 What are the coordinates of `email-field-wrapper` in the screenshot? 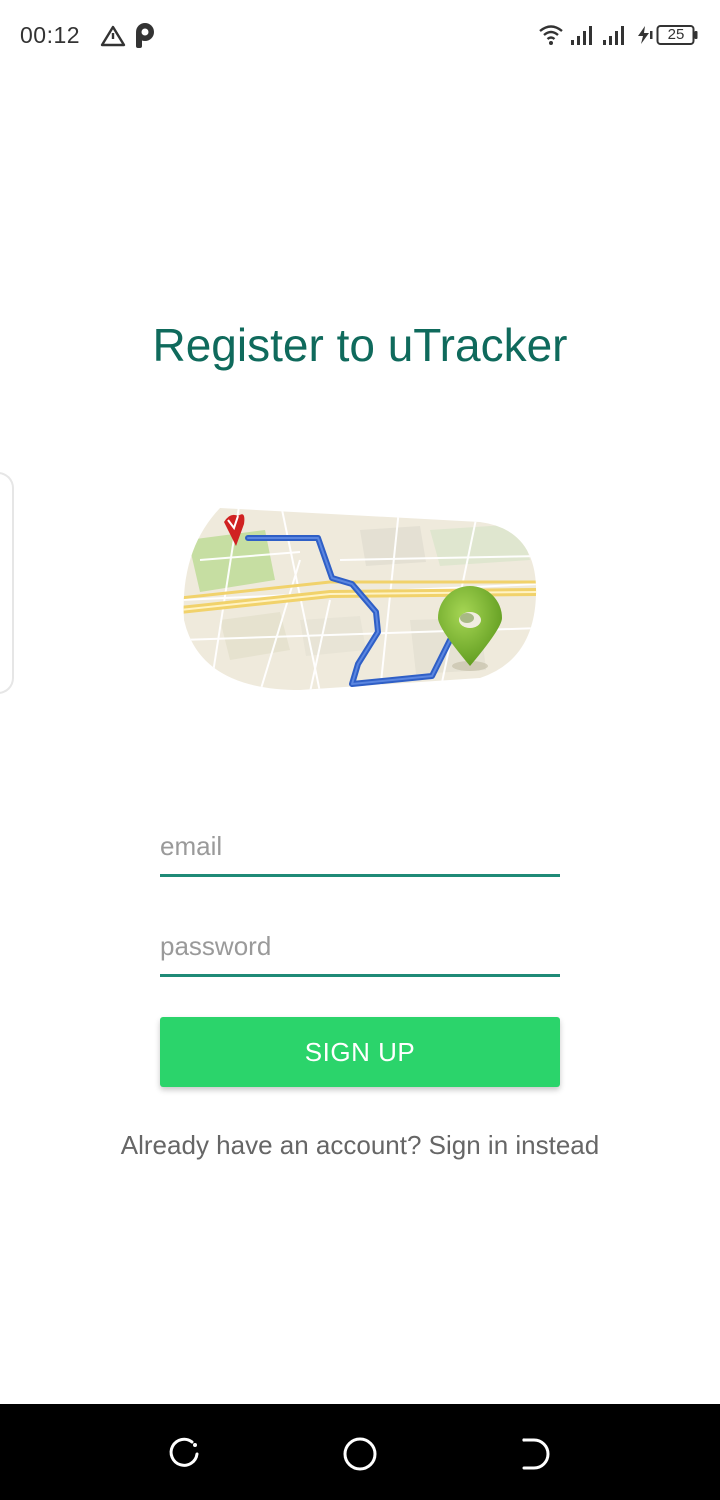 It's located at (360, 848).